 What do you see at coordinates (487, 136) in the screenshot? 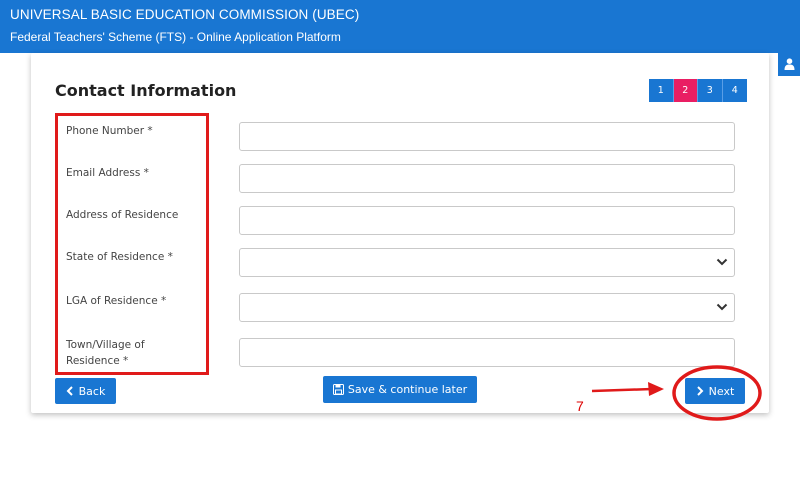
I see `phone-number-input` at bounding box center [487, 136].